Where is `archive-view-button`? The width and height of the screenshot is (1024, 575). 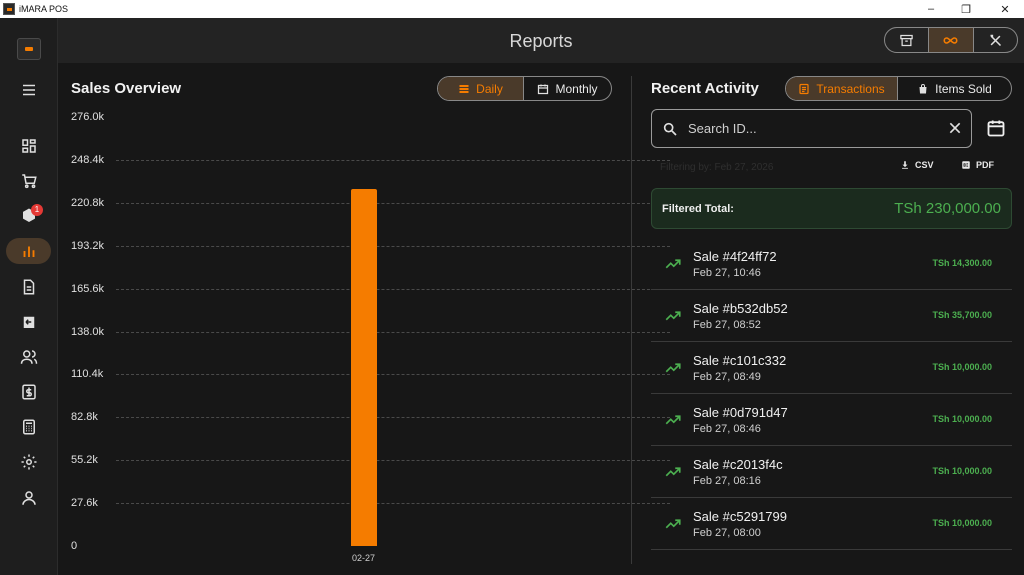 archive-view-button is located at coordinates (907, 40).